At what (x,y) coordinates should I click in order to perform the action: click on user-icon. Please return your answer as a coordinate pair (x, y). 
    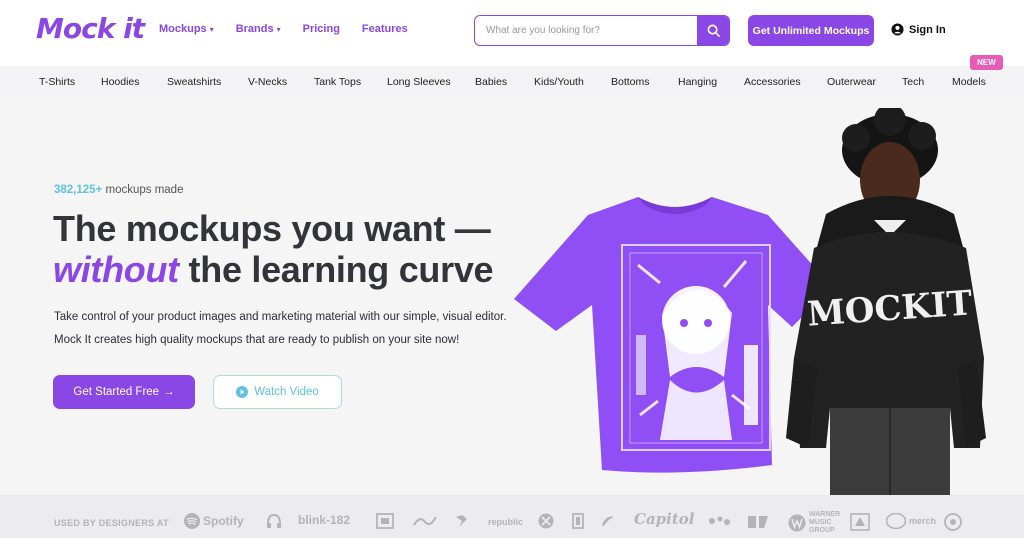
    Looking at the image, I should click on (897, 29).